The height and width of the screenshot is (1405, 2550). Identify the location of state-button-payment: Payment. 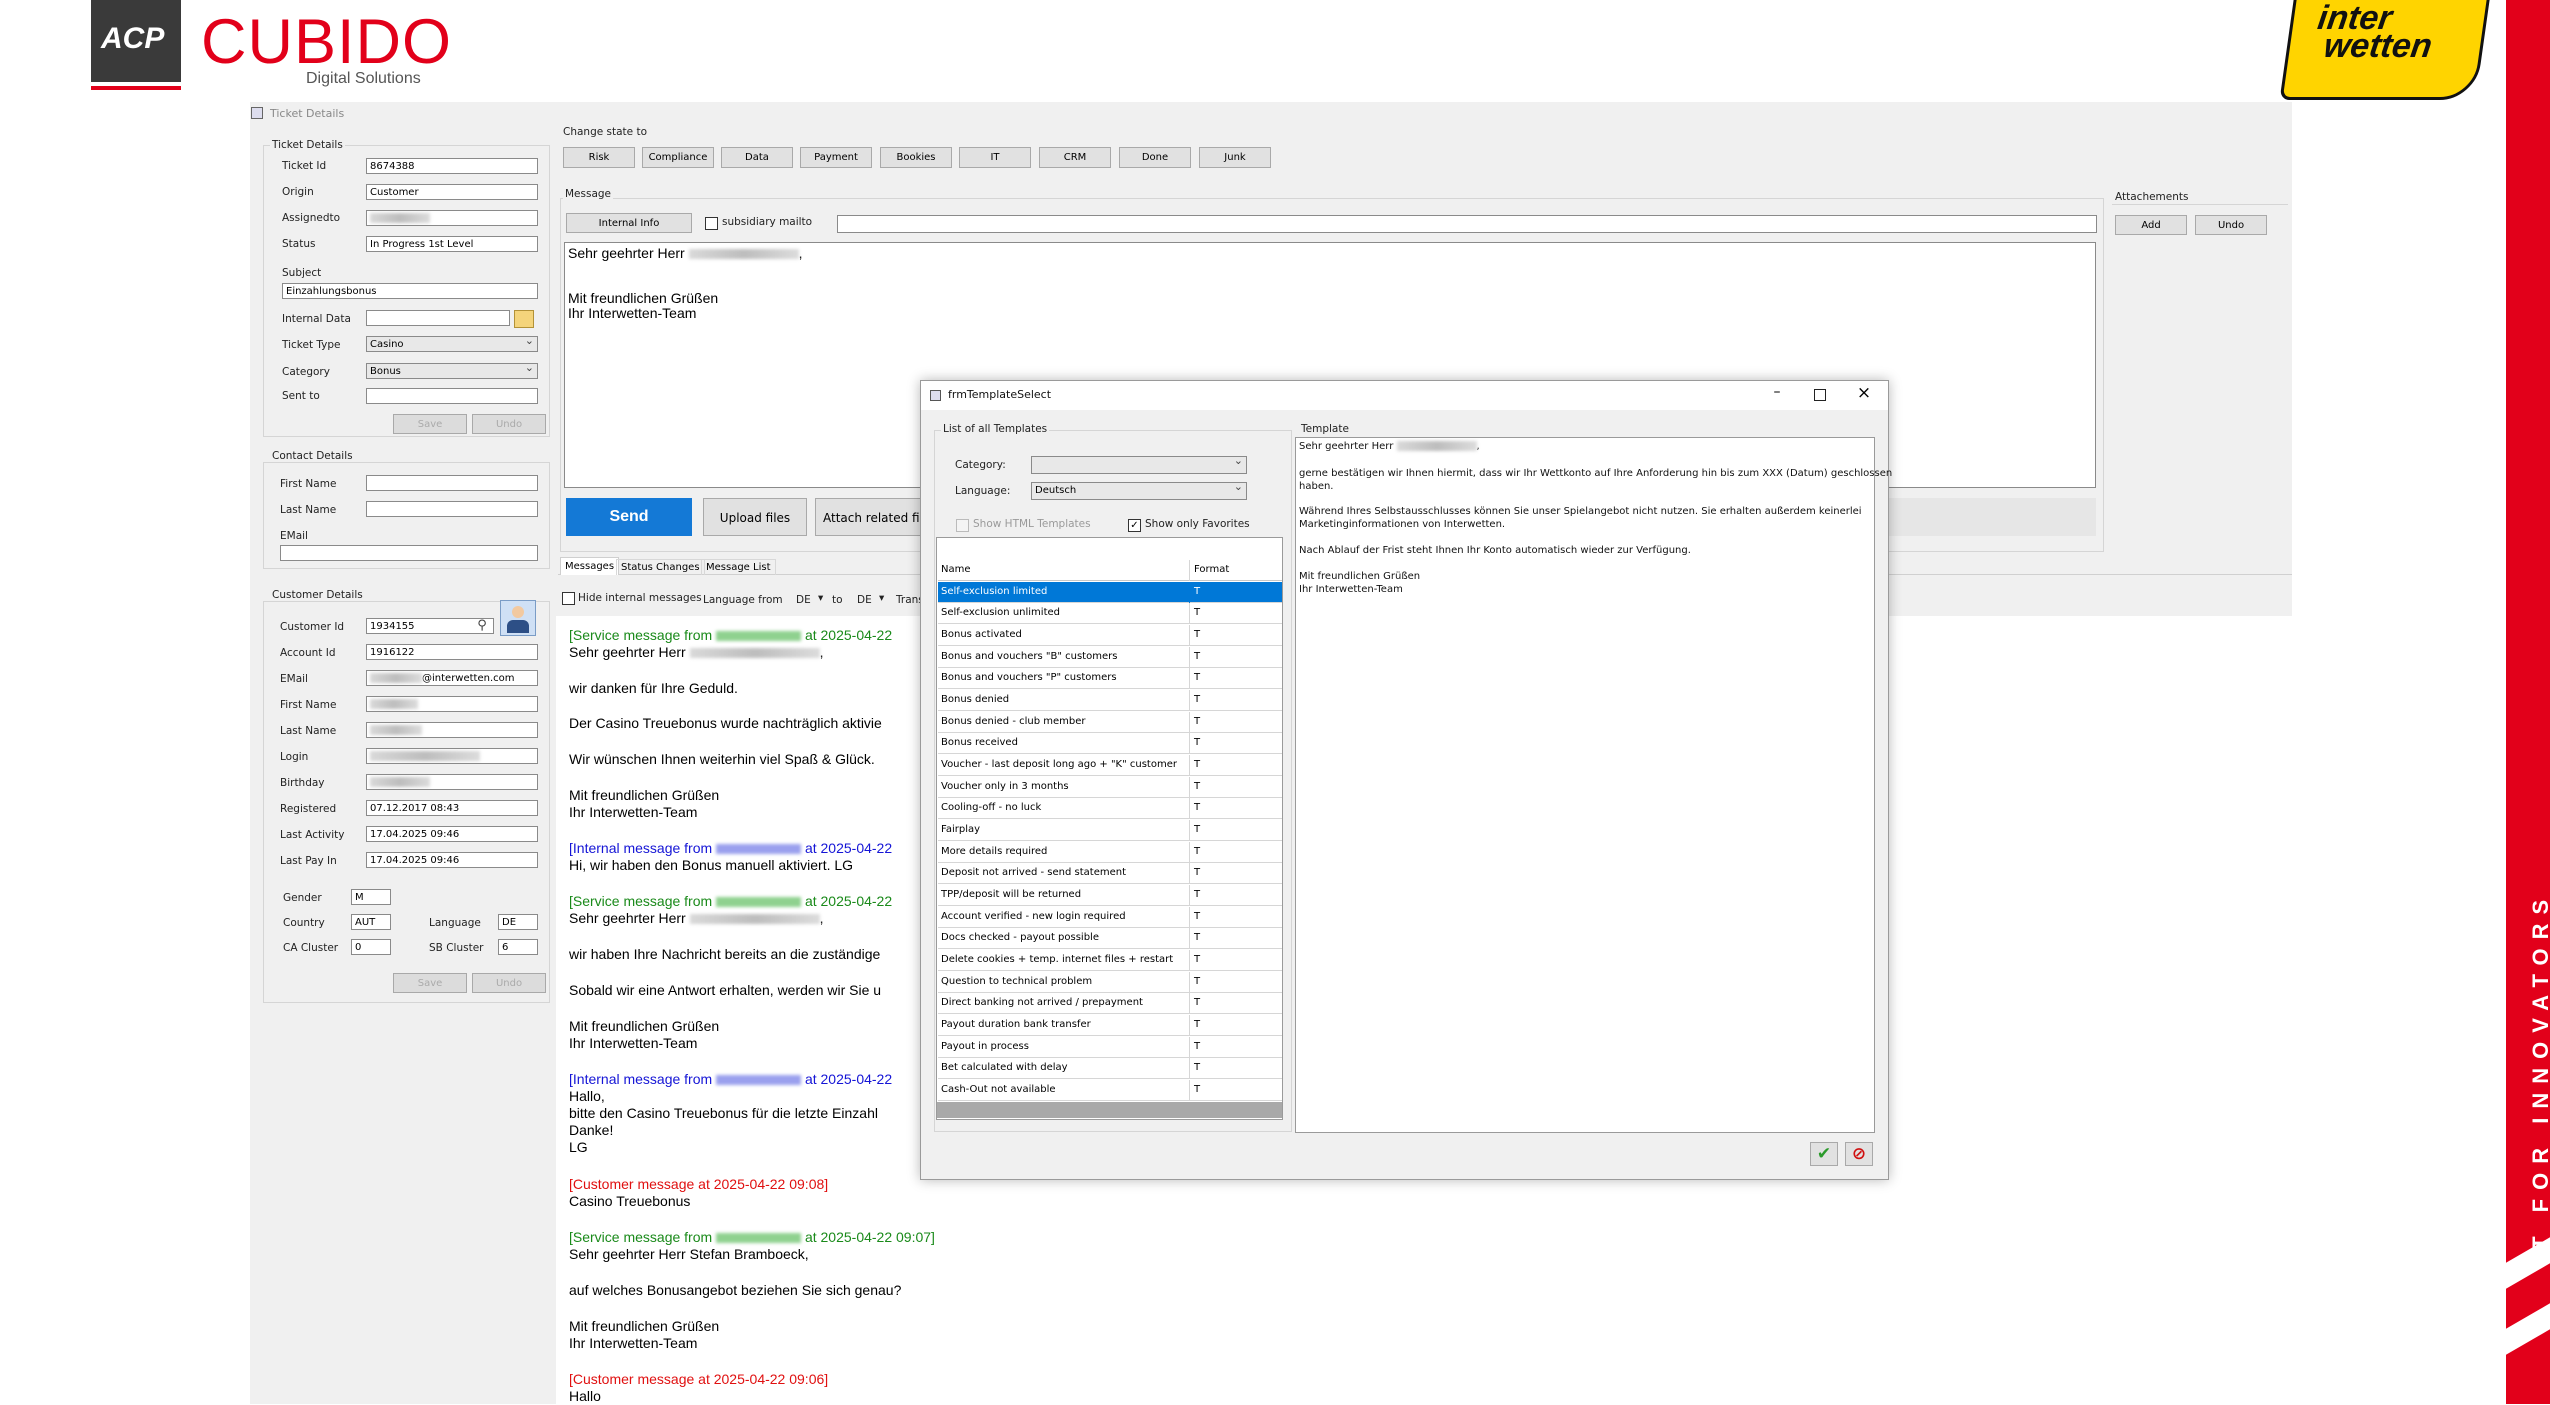
(836, 157).